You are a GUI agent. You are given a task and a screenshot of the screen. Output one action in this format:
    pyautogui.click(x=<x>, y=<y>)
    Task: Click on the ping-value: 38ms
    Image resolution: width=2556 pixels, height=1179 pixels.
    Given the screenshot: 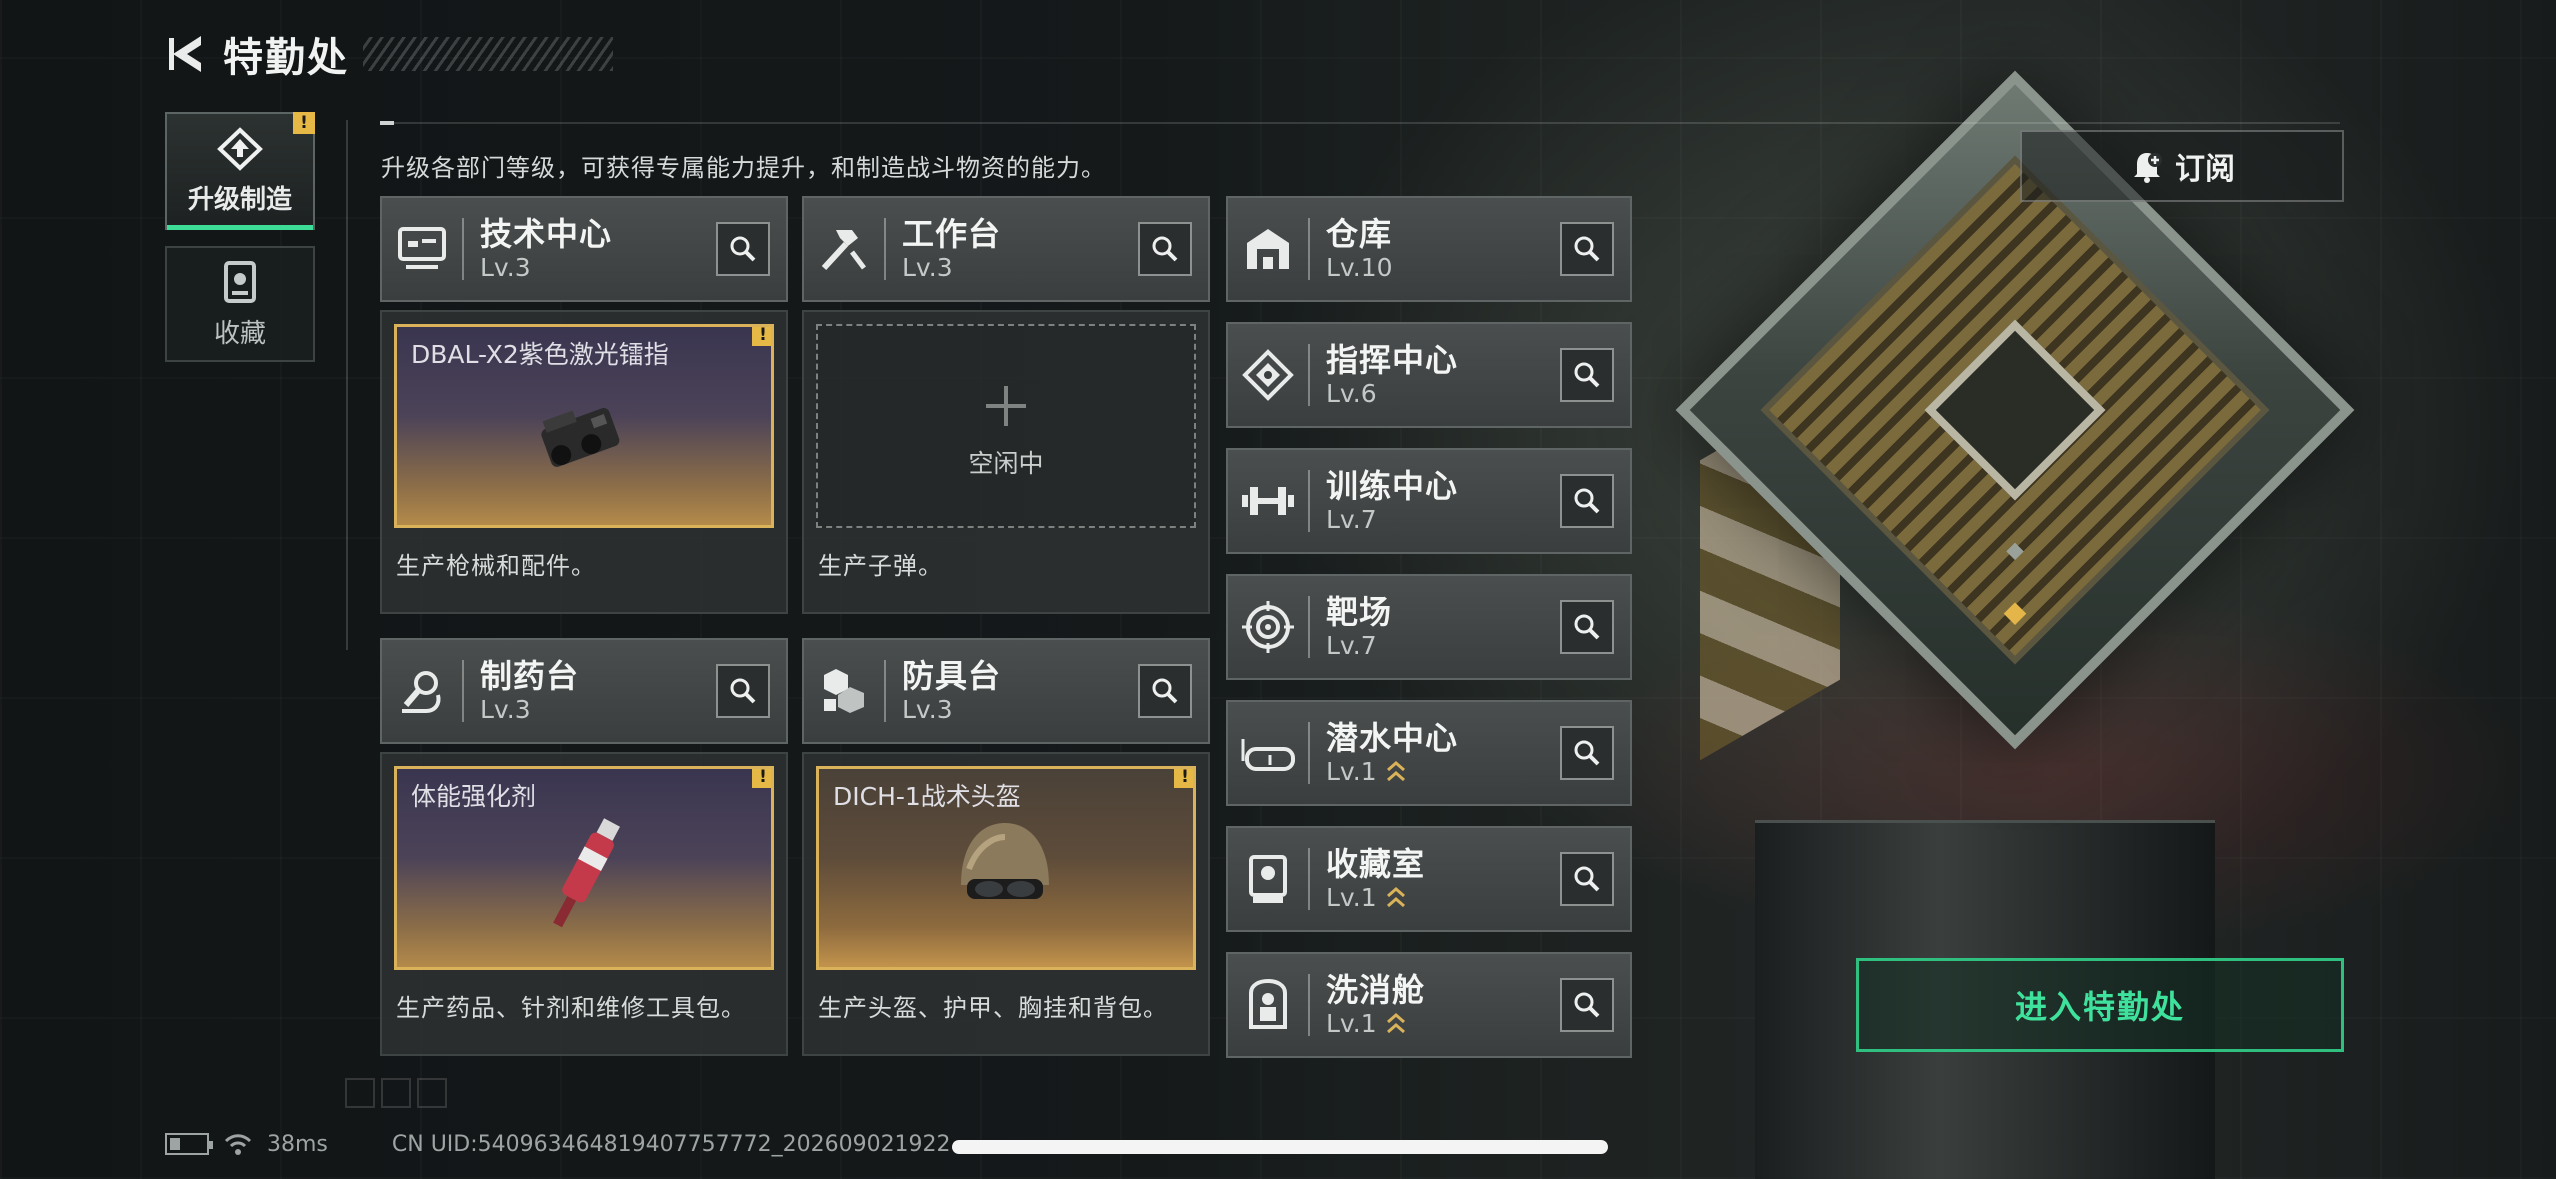 What is the action you would take?
    pyautogui.click(x=297, y=1144)
    